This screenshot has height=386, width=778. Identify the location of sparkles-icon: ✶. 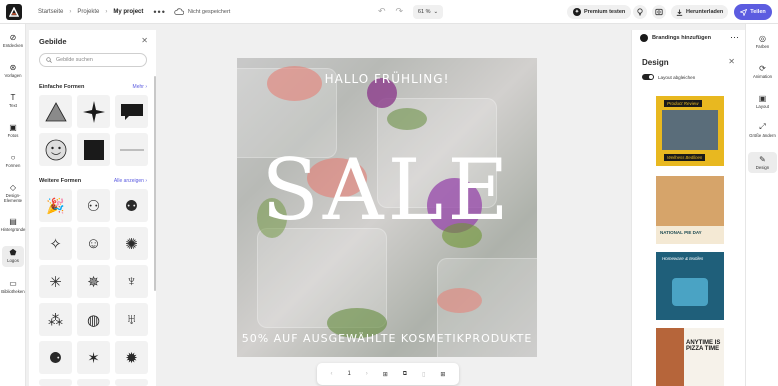
(93, 357).